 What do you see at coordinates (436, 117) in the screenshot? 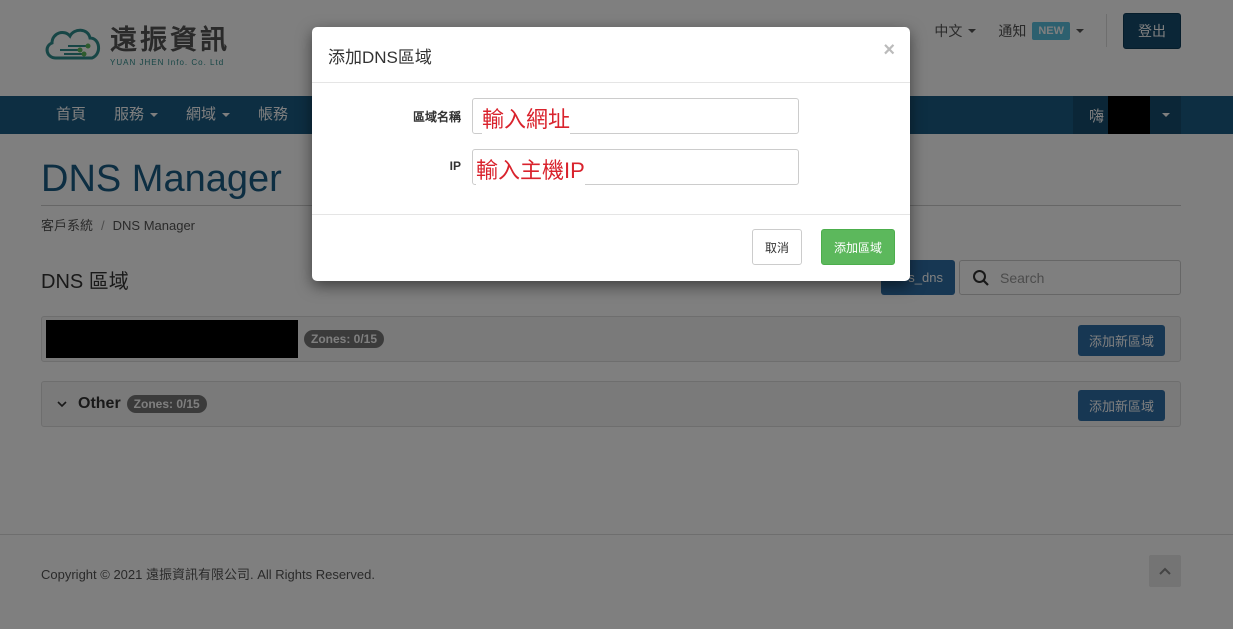
I see `zone-name-label: 區域名稱` at bounding box center [436, 117].